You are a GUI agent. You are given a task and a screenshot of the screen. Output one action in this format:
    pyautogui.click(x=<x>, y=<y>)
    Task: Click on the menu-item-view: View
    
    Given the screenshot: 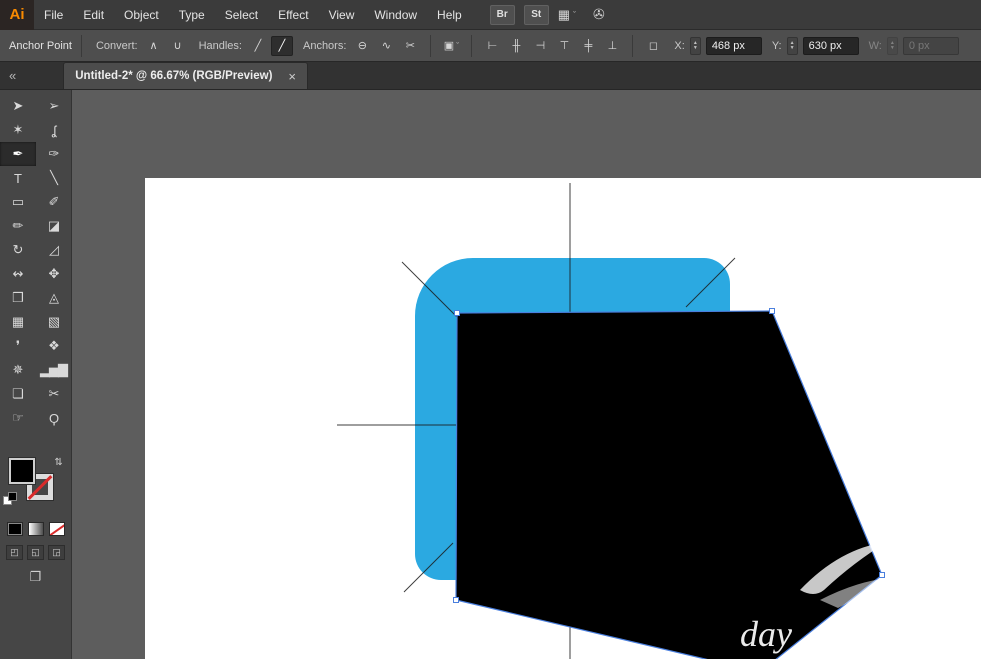 What is the action you would take?
    pyautogui.click(x=342, y=15)
    